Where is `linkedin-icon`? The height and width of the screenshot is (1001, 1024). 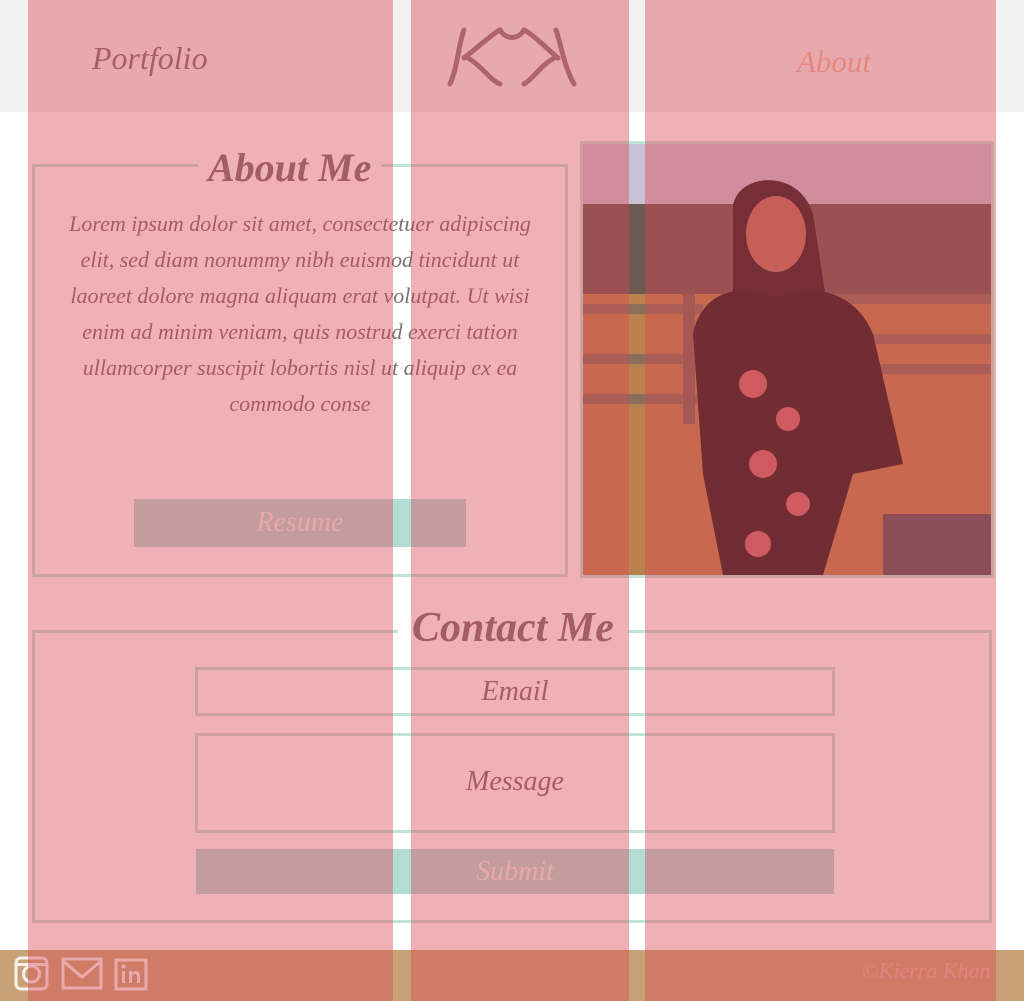 linkedin-icon is located at coordinates (131, 974).